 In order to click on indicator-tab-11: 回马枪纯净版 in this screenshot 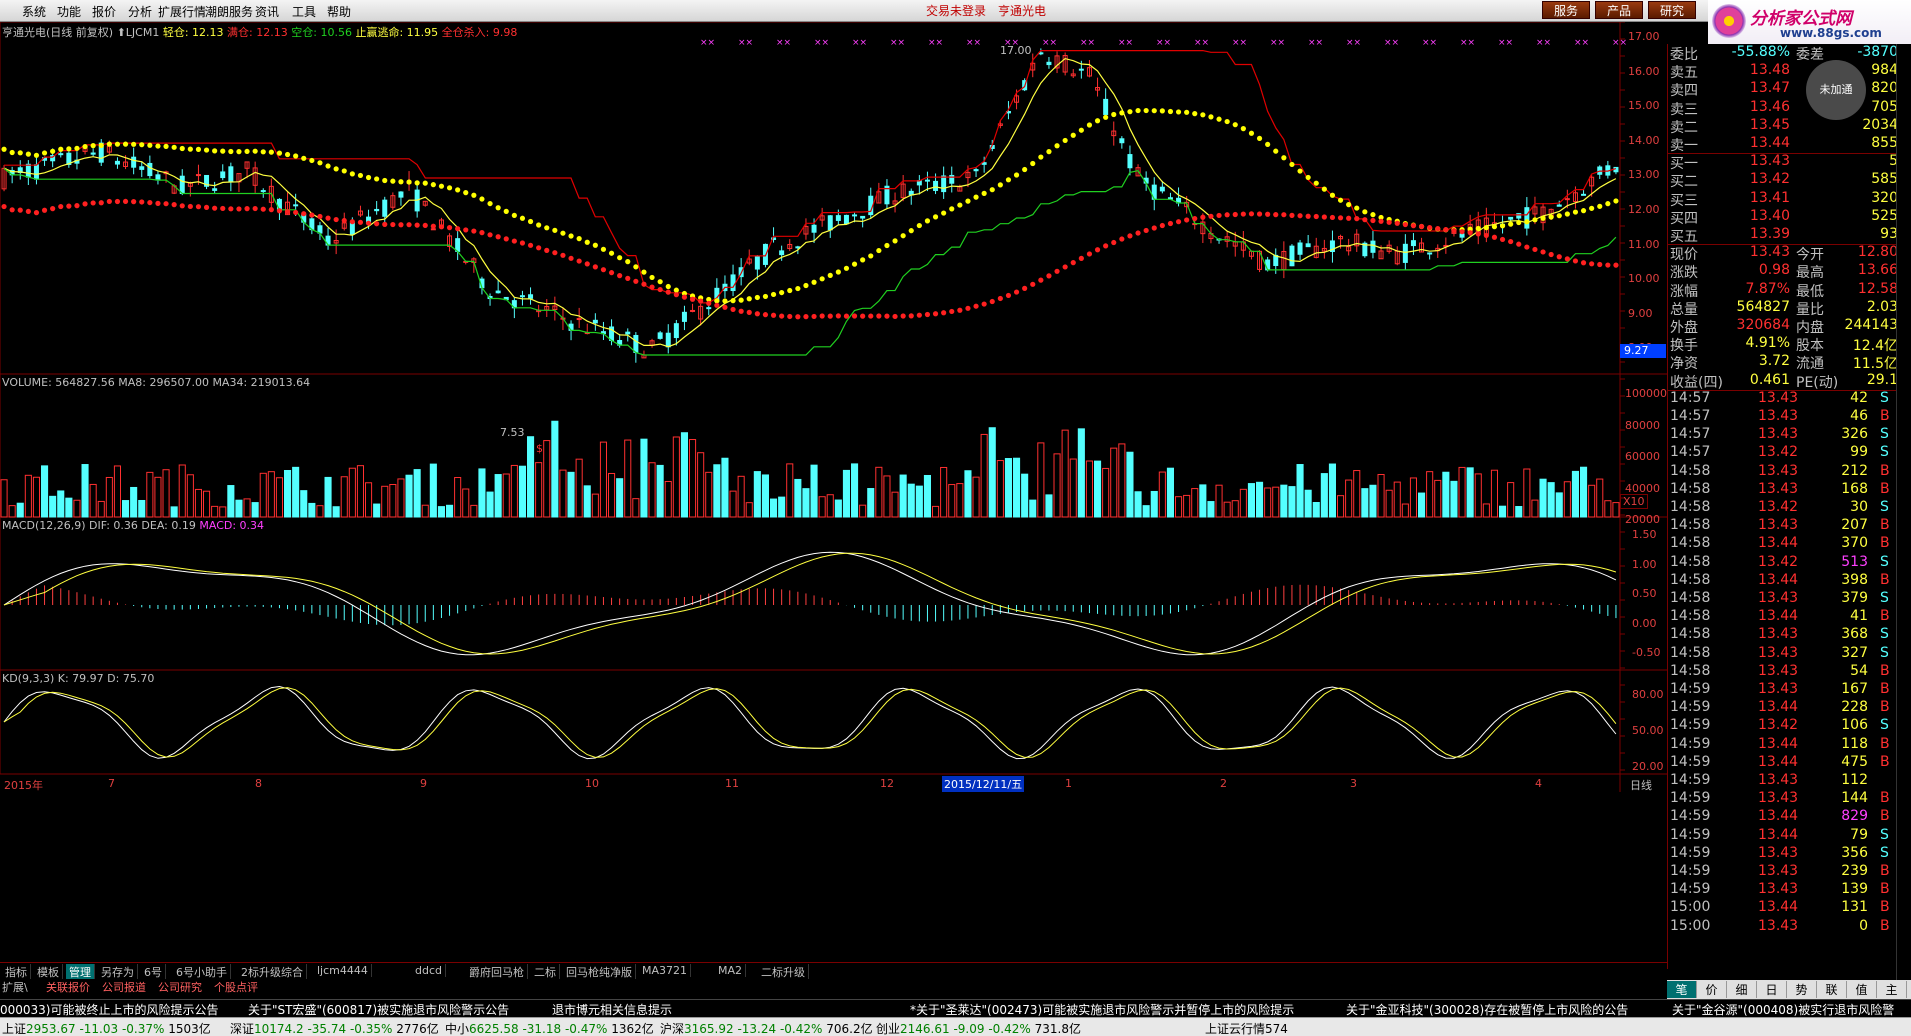, I will do `click(599, 972)`.